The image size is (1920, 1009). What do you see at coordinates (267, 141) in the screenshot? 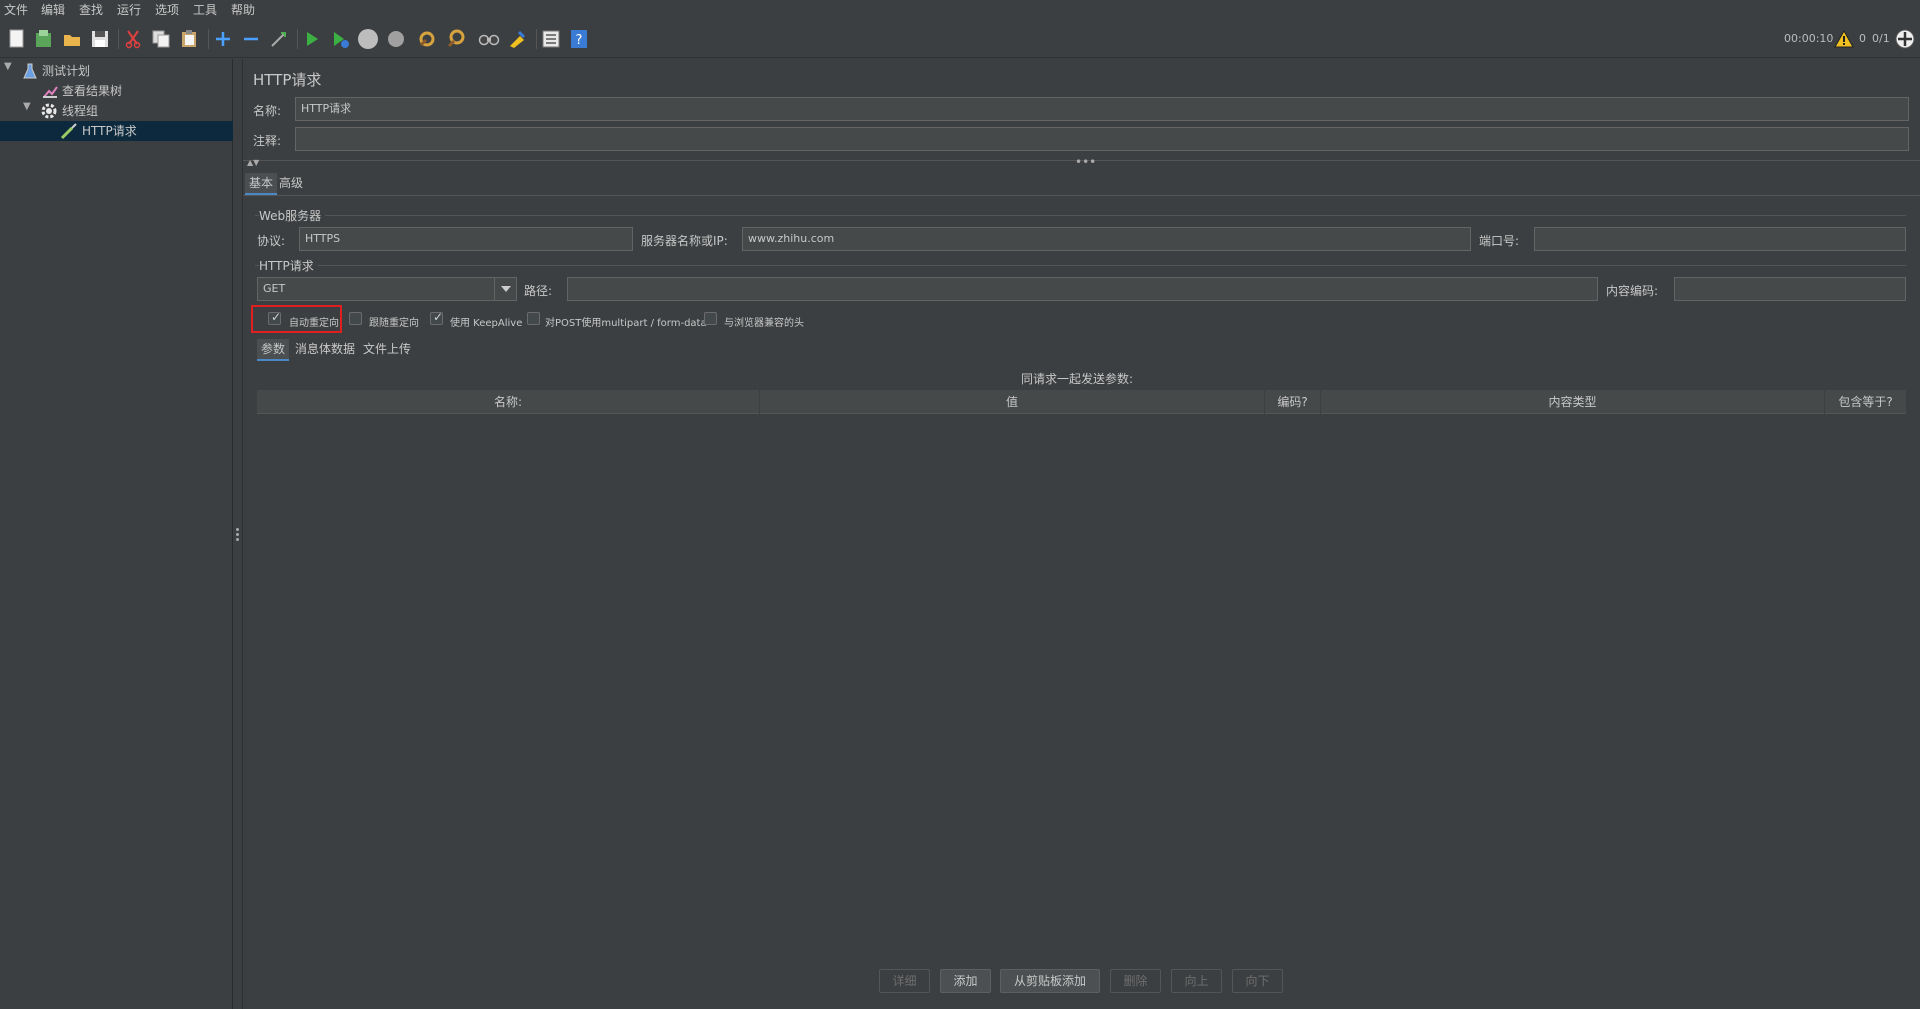
I see `comment-label: 注释:` at bounding box center [267, 141].